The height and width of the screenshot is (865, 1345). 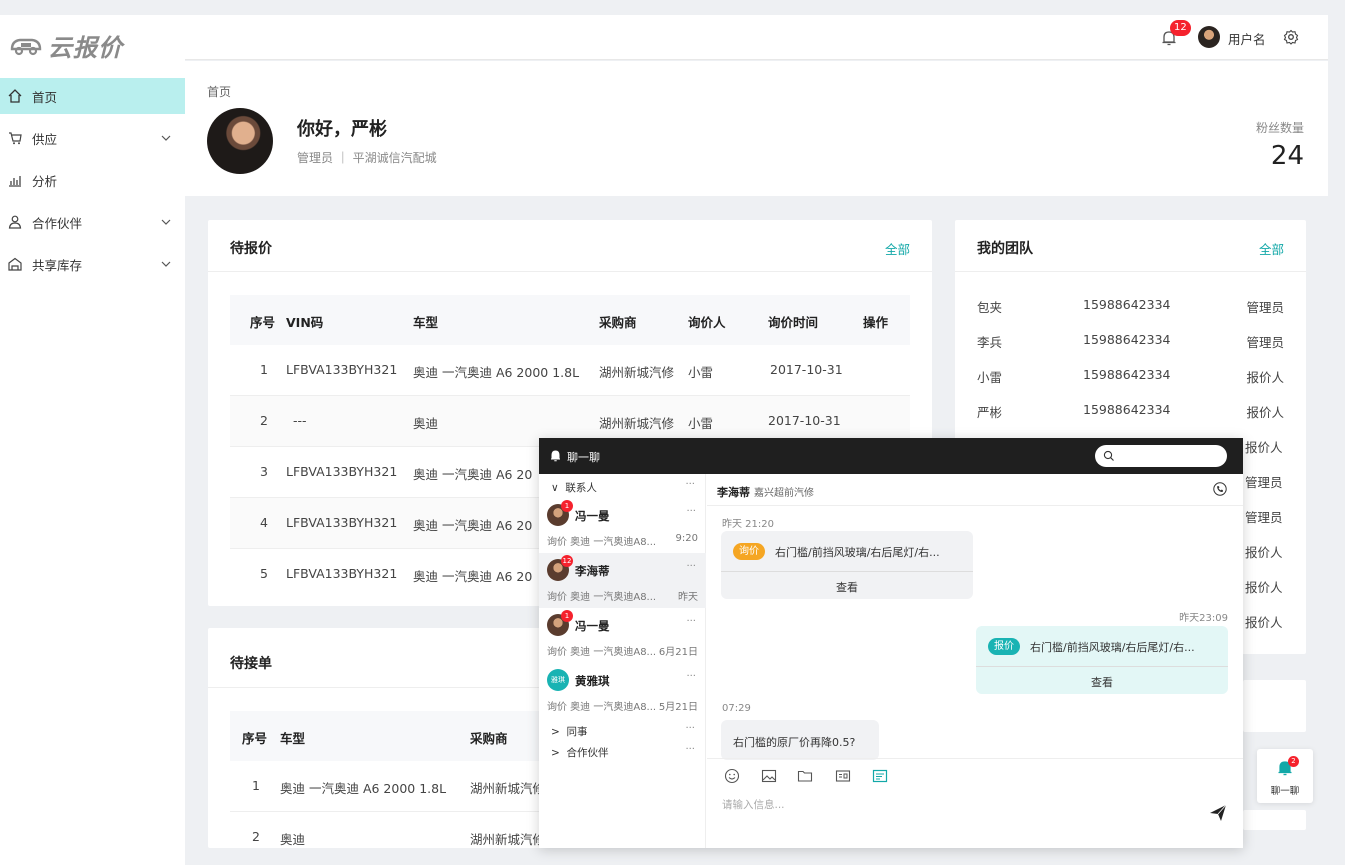 I want to click on sidebar-item-analysis: 分析, so click(x=92, y=180).